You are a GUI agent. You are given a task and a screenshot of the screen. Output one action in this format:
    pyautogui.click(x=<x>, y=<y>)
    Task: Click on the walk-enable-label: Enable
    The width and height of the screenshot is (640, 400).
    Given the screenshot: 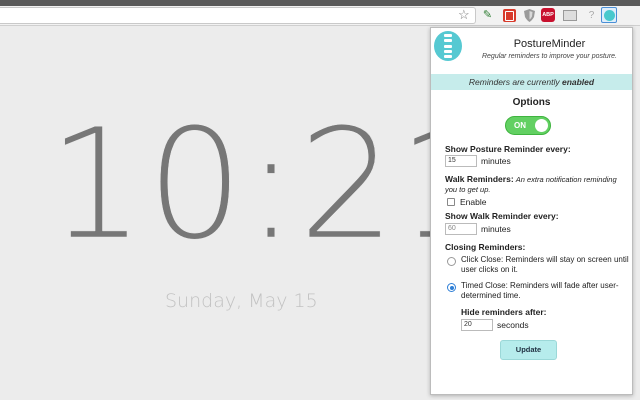 What is the action you would take?
    pyautogui.click(x=473, y=202)
    